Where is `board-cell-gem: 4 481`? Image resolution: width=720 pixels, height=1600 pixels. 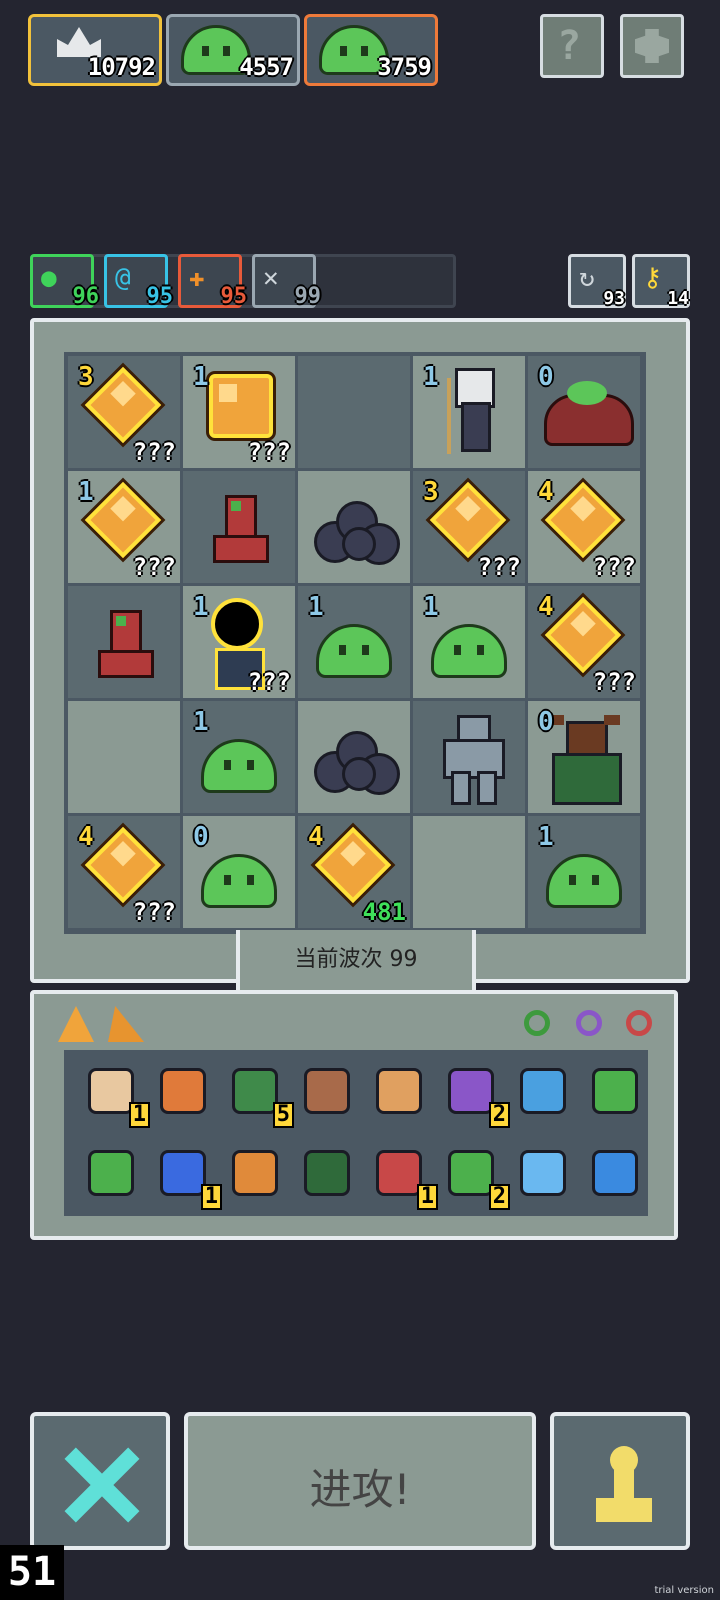
board-cell-gem: 4 481 is located at coordinates (354, 872).